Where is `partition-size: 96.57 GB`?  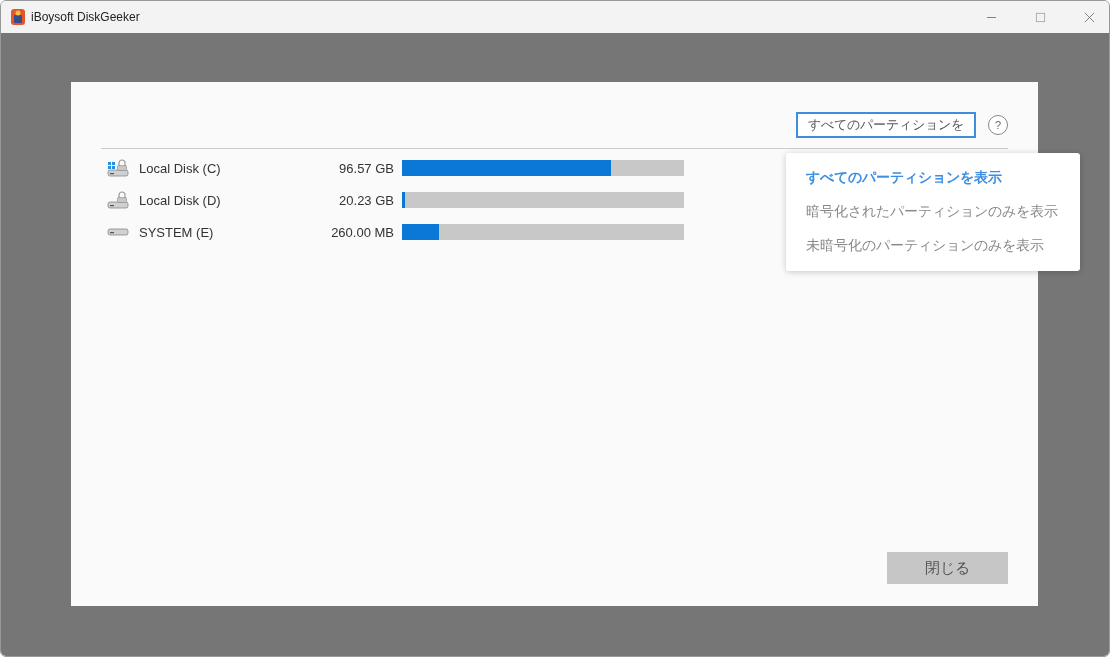 partition-size: 96.57 GB is located at coordinates (366, 168).